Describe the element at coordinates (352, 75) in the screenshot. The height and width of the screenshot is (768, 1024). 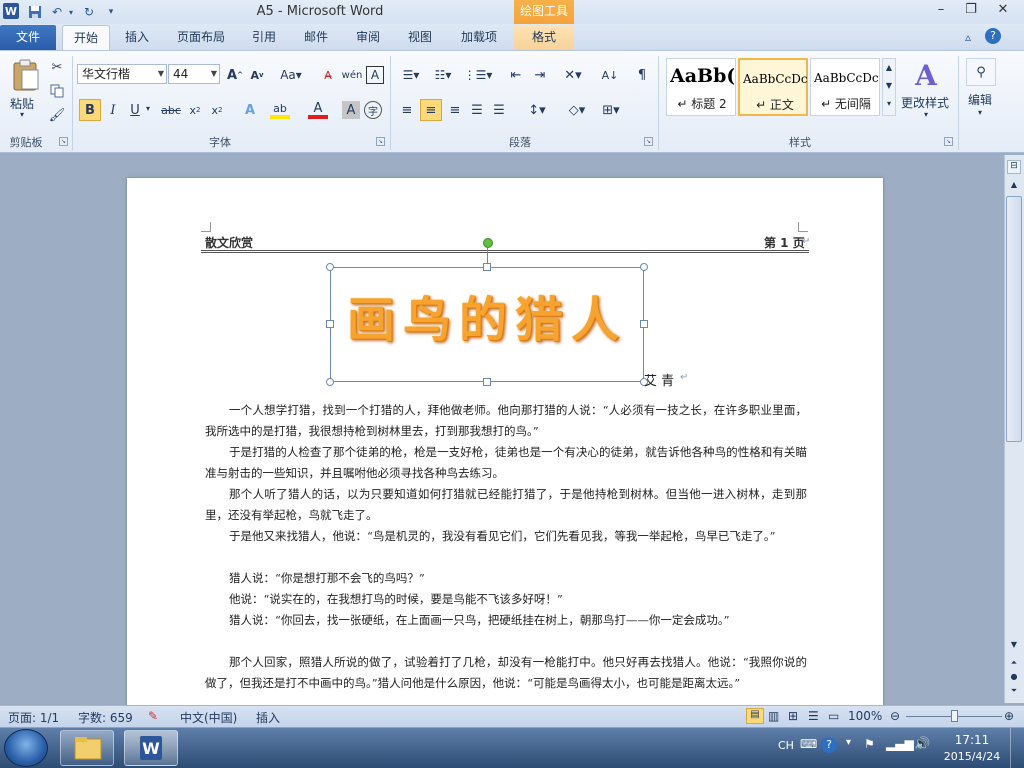
I see `phonetic-guide-icon: wén` at that location.